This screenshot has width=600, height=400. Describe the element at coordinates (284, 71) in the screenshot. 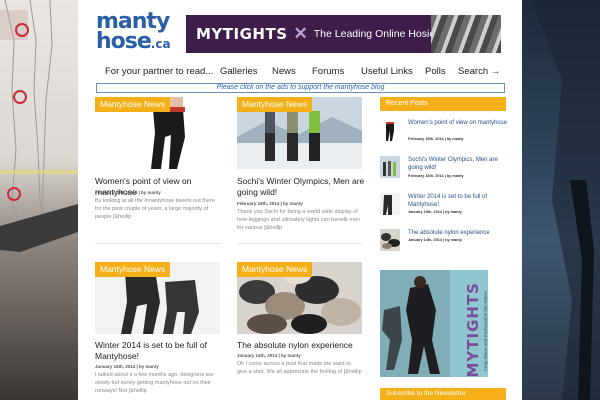

I see `nav-item-news: News` at that location.